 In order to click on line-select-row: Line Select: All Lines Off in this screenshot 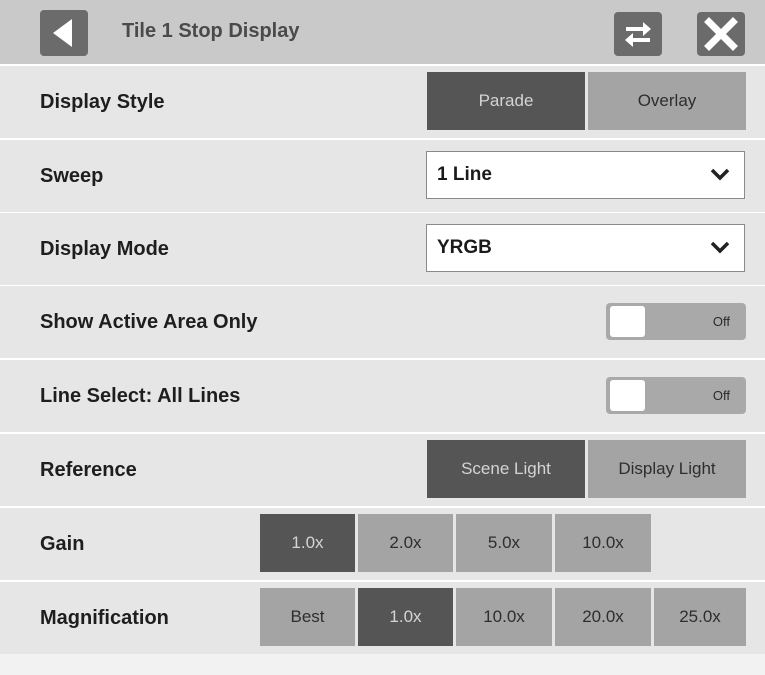, I will do `click(382, 396)`.